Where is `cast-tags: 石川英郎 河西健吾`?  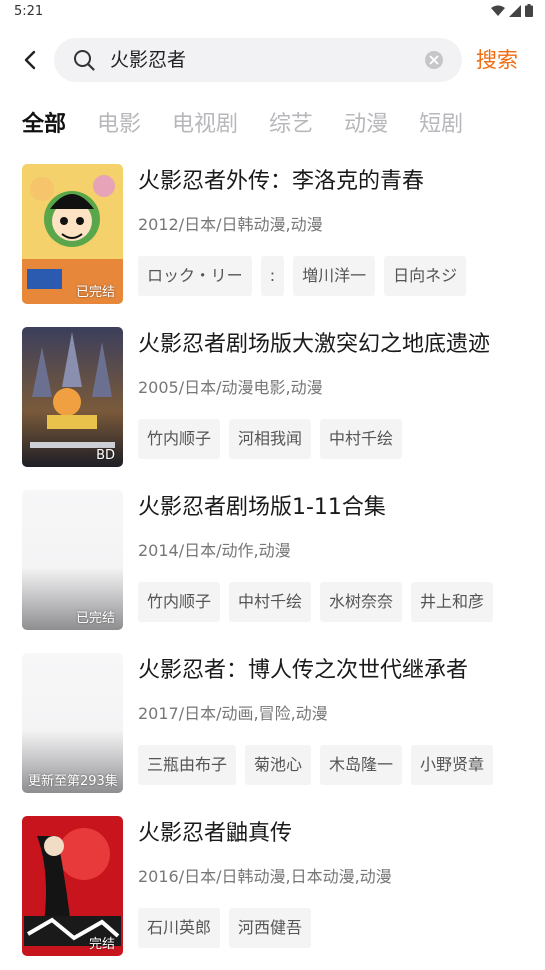
cast-tags: 石川英郎 河西健吾 is located at coordinates (229, 928).